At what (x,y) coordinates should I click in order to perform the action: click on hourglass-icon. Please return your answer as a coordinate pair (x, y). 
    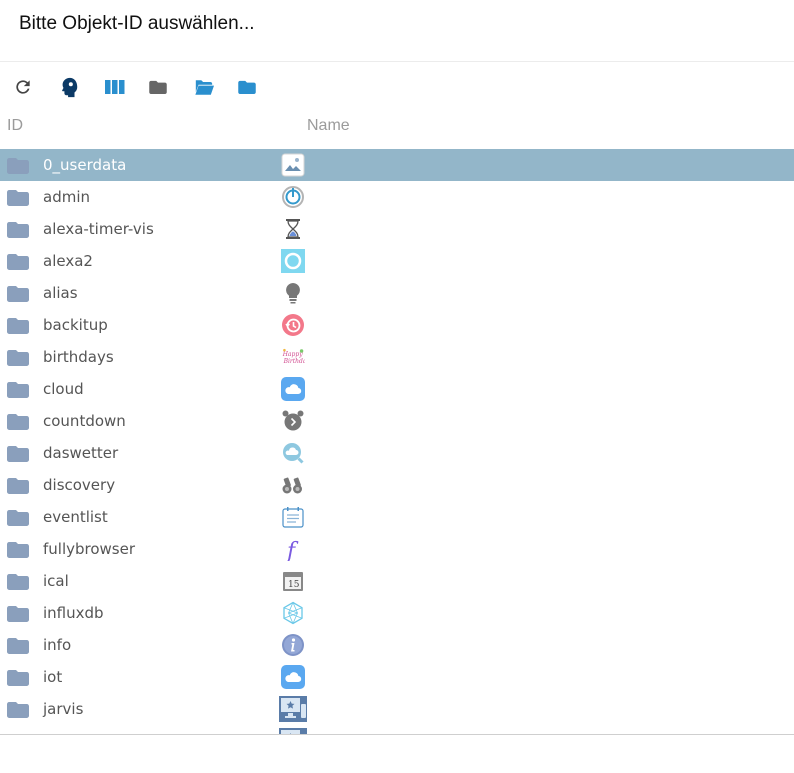
    Looking at the image, I should click on (293, 229).